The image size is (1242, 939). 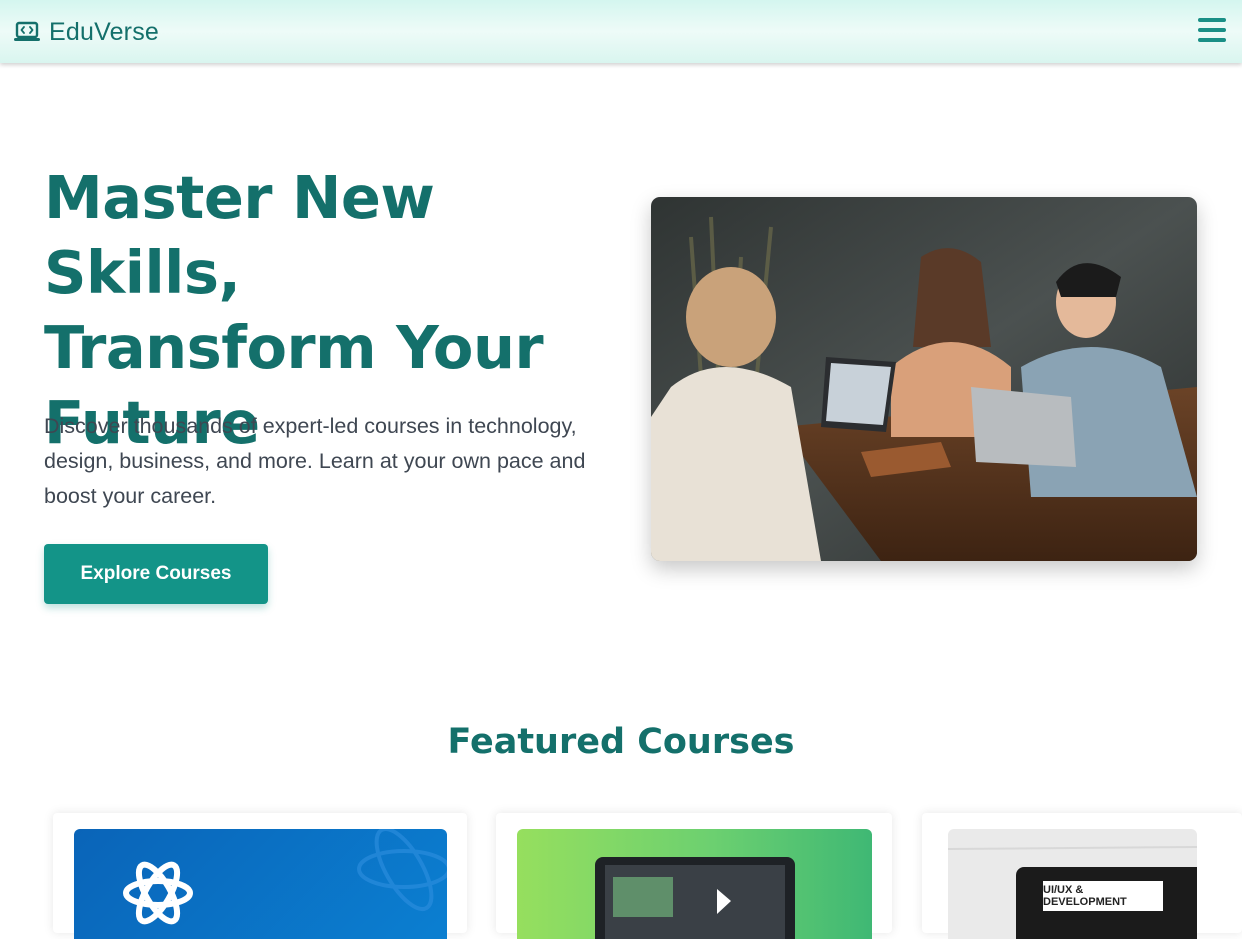 What do you see at coordinates (27, 31) in the screenshot?
I see `laptop-code-icon` at bounding box center [27, 31].